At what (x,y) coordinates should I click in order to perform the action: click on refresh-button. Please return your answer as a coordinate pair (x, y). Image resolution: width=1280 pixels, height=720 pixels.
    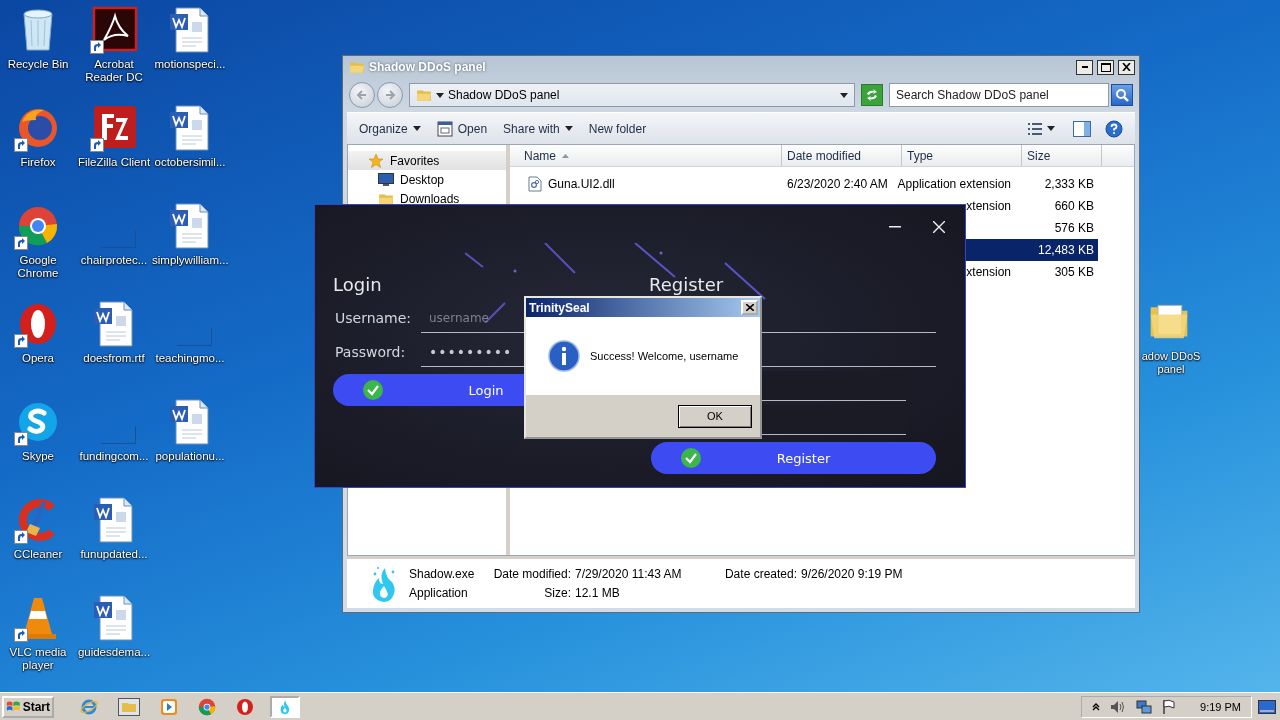
    Looking at the image, I should click on (872, 95).